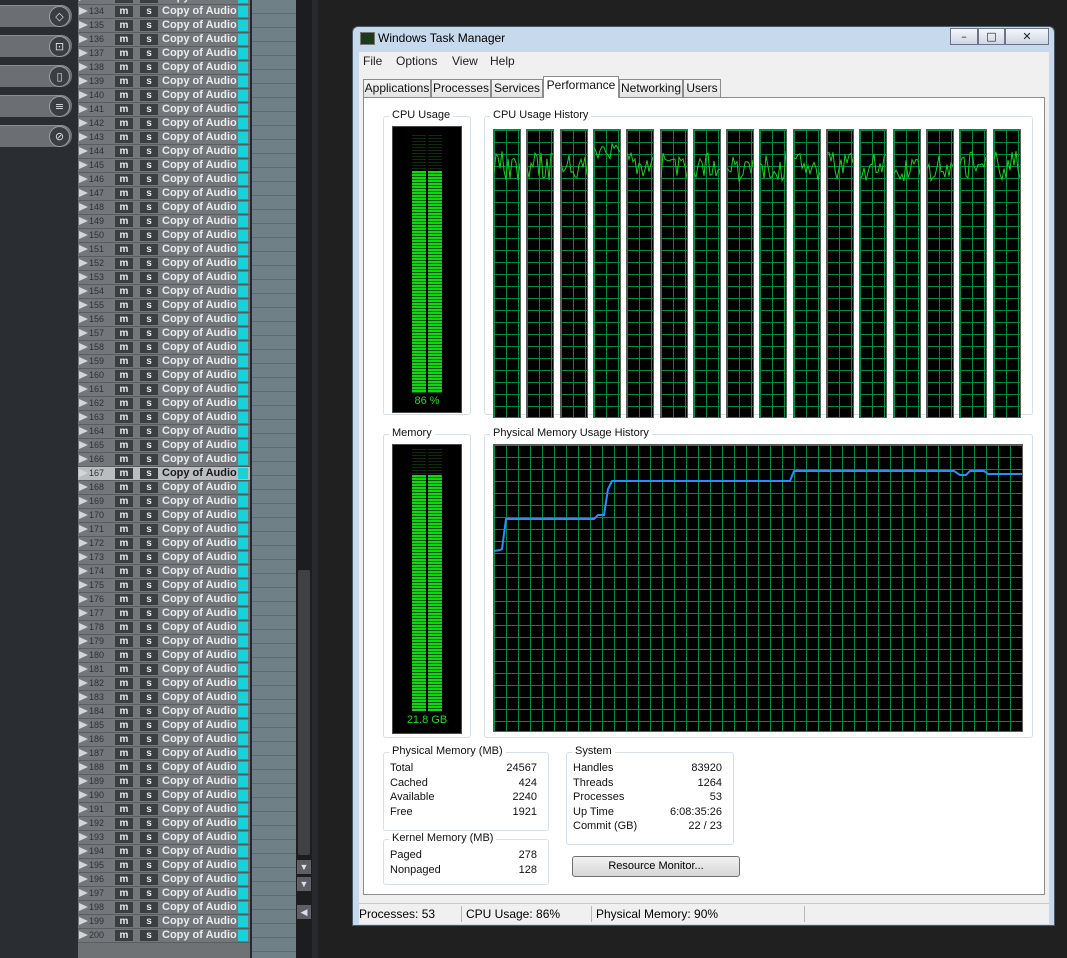  What do you see at coordinates (164, 642) in the screenshot?
I see `track-row: 179 m s Copy of Audio` at bounding box center [164, 642].